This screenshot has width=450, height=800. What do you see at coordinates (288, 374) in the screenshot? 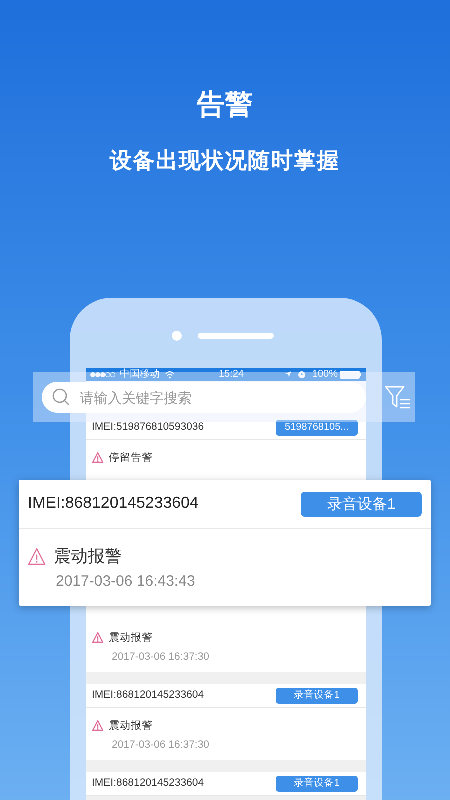
I see `location-arrow-icon` at bounding box center [288, 374].